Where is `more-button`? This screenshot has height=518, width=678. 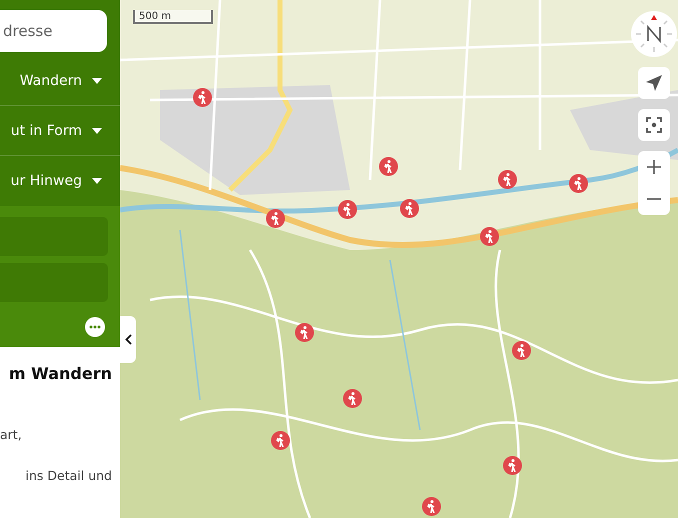 more-button is located at coordinates (95, 327).